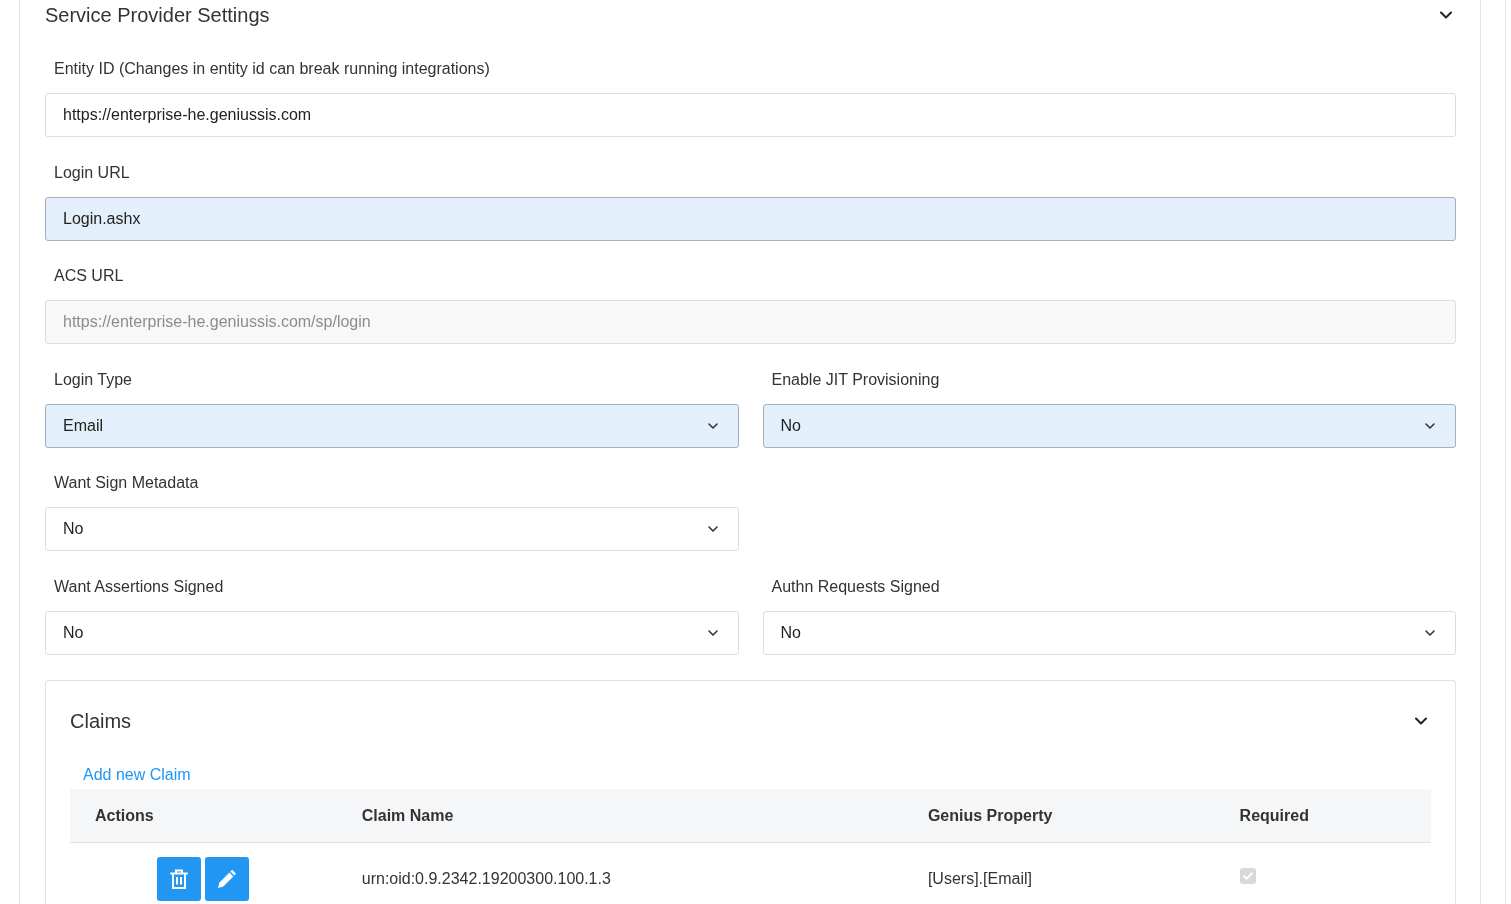 The image size is (1511, 904). I want to click on field-label: Login URL, so click(92, 172).